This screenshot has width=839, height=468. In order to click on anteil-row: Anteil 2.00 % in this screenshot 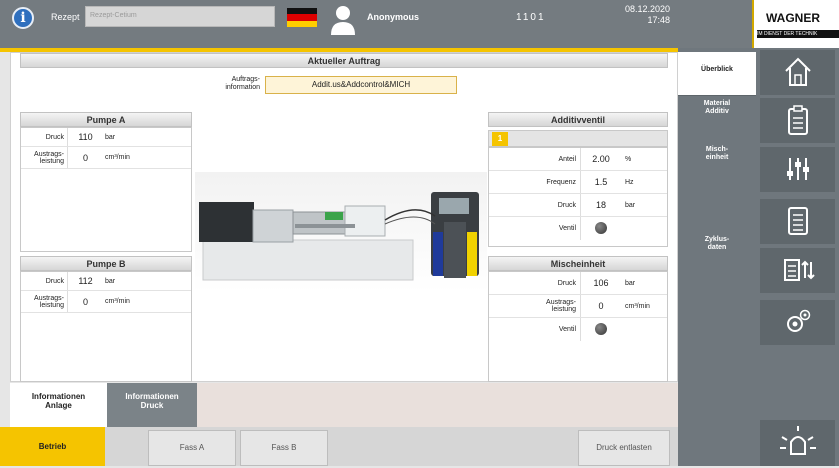, I will do `click(578, 159)`.